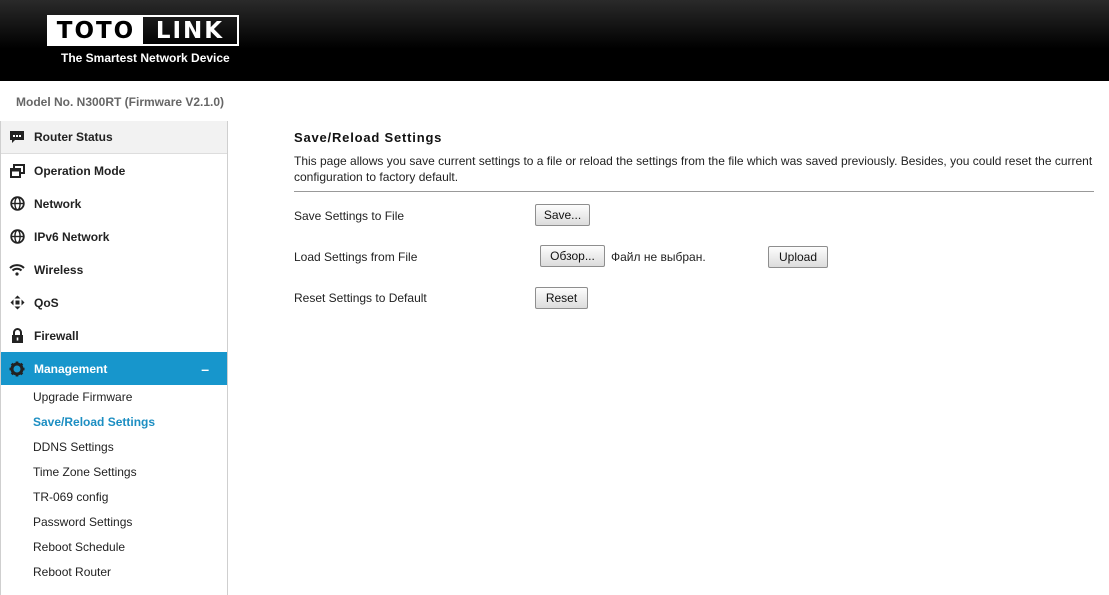 The image size is (1109, 595). I want to click on totolink-logo: TOTO LINK The Smartest Network Device, so click(143, 40).